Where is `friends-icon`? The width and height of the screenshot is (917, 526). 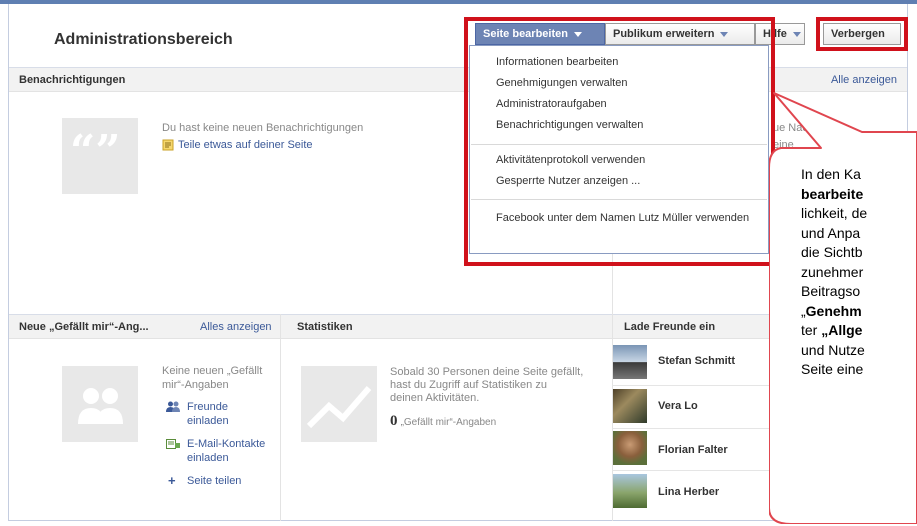
friends-icon is located at coordinates (173, 408).